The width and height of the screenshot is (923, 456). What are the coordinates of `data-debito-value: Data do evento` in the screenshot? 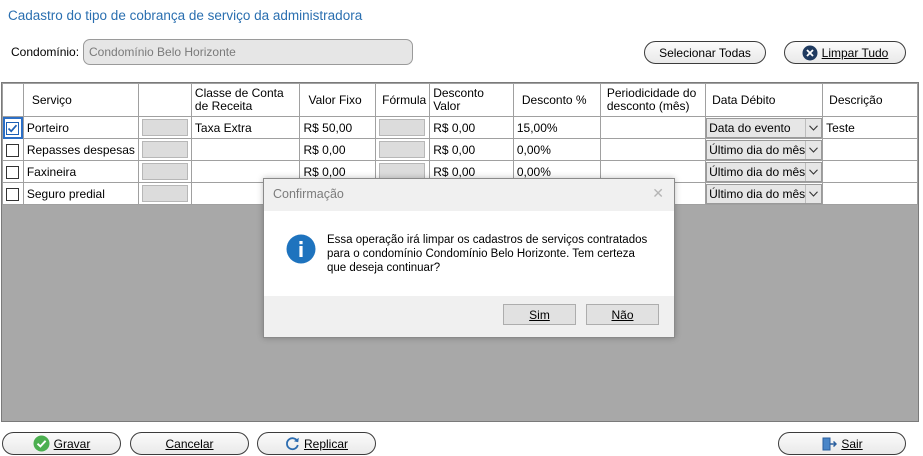 It's located at (750, 127).